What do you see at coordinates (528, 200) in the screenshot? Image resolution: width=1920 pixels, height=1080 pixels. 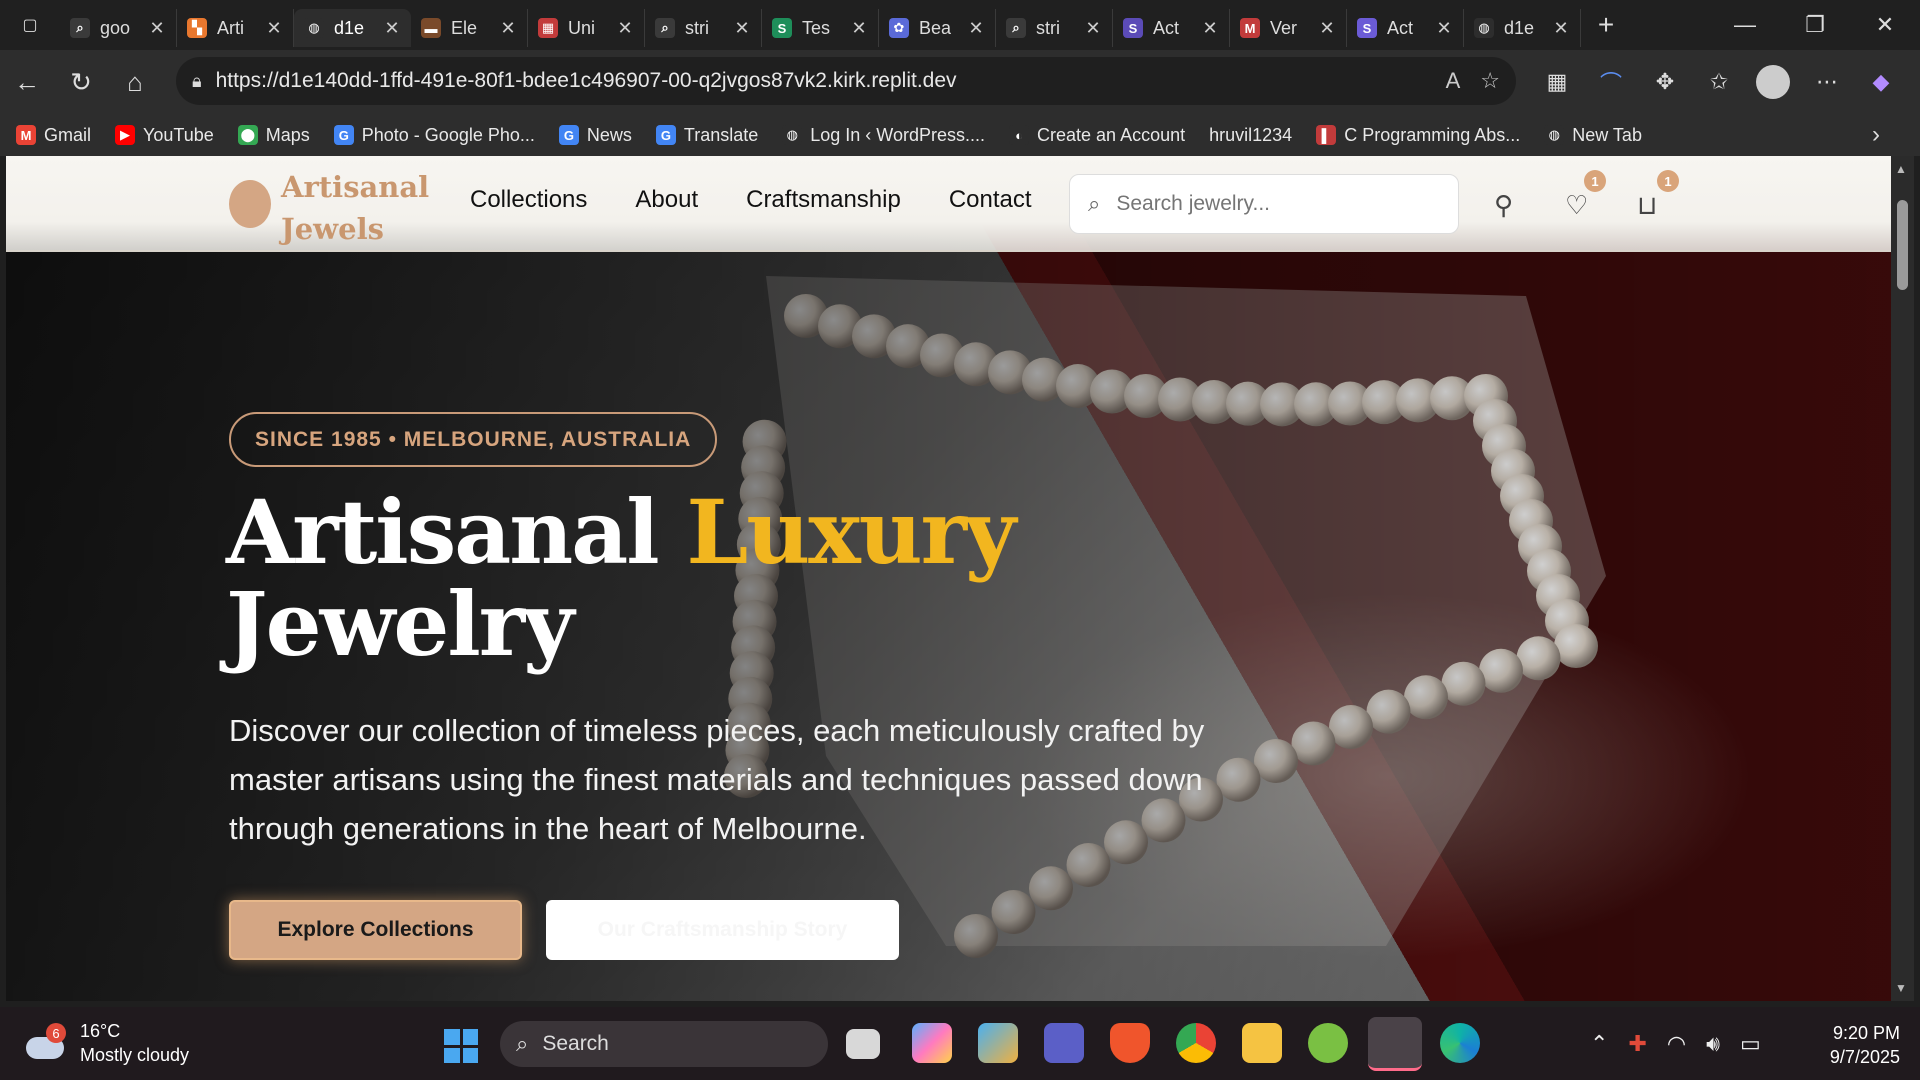 I see `nav-collections: Collections` at bounding box center [528, 200].